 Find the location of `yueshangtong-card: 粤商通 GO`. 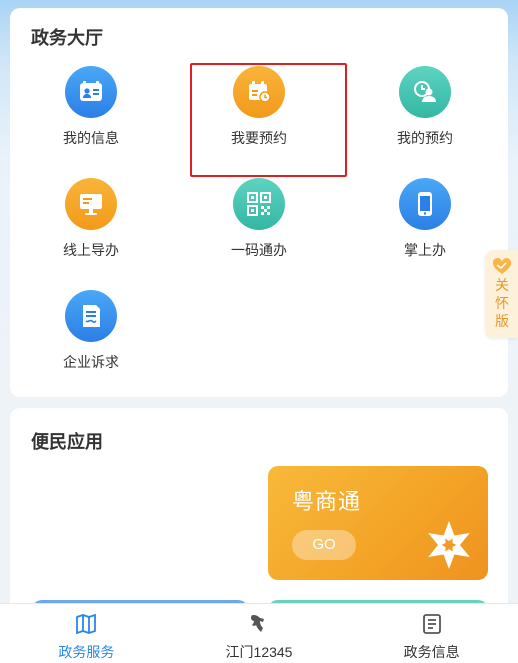

yueshangtong-card: 粤商通 GO is located at coordinates (378, 523).